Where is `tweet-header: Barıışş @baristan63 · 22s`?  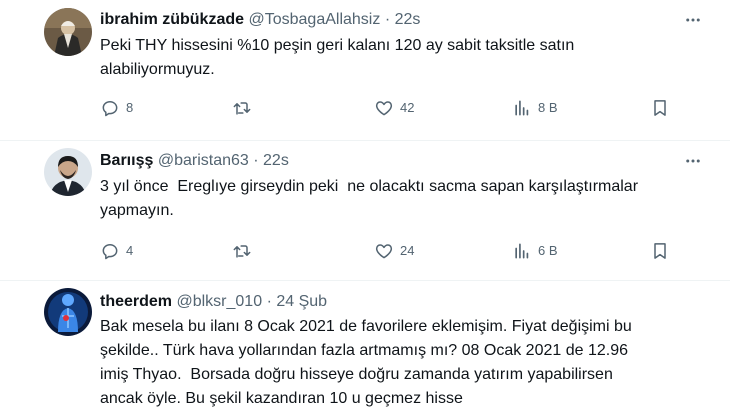 tweet-header: Barıışş @baristan63 · 22s is located at coordinates (194, 161).